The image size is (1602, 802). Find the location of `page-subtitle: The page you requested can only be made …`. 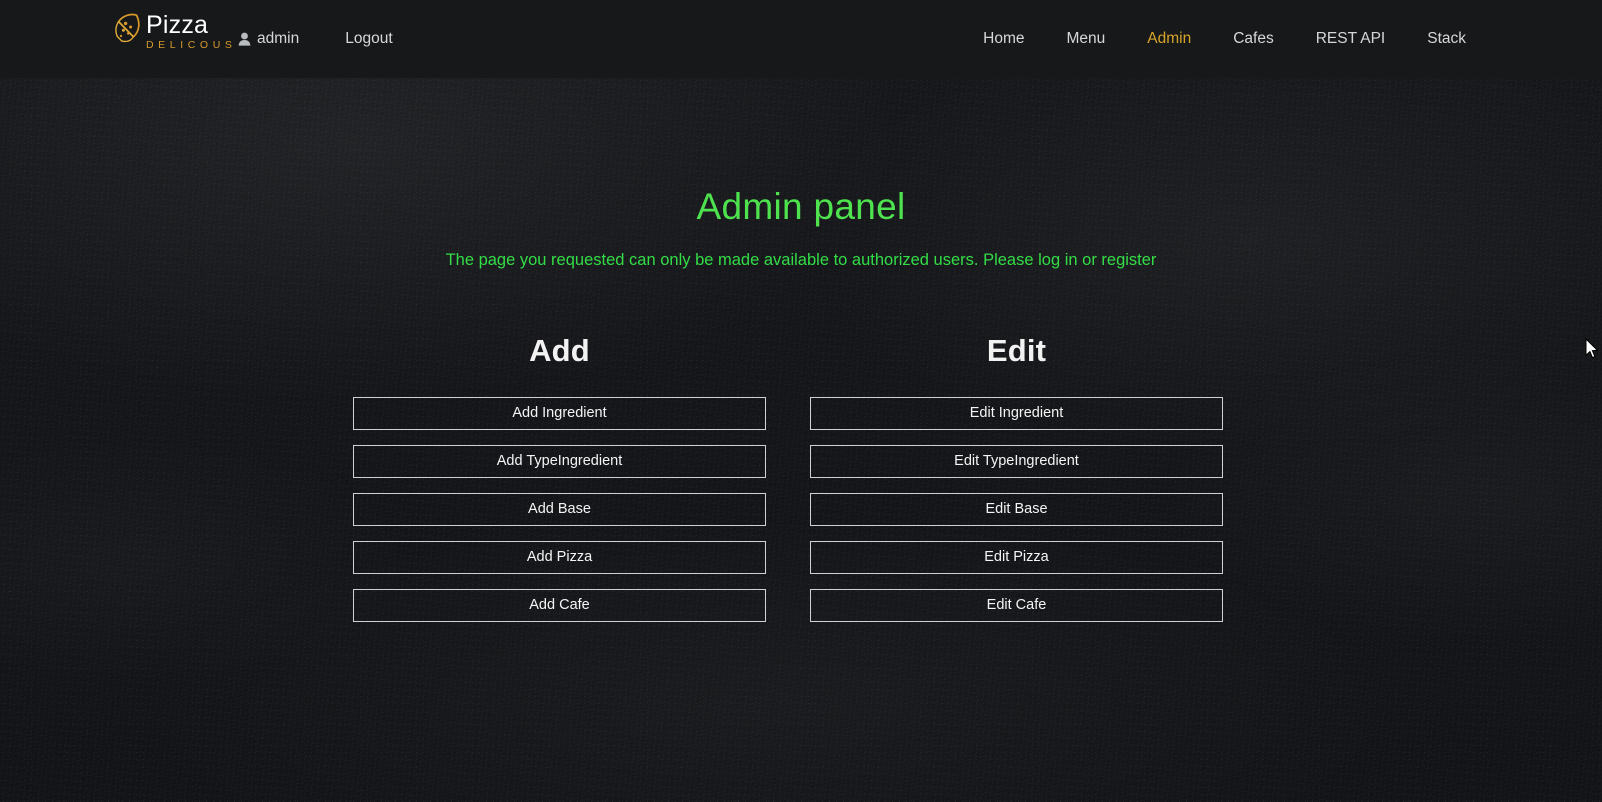

page-subtitle: The page you requested can only be made … is located at coordinates (801, 260).